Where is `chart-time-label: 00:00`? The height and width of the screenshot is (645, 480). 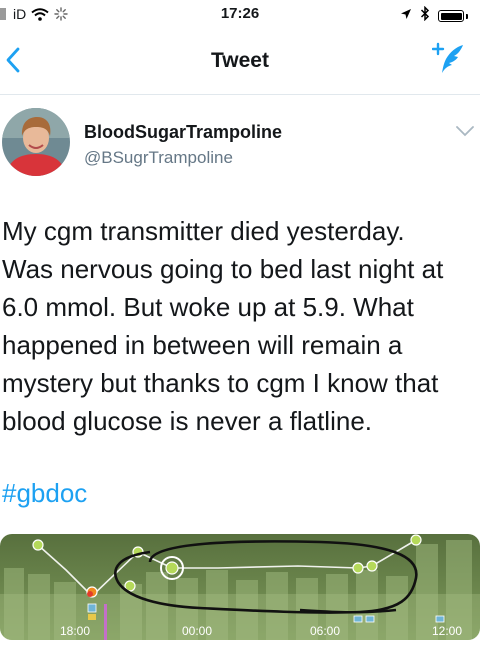
chart-time-label: 00:00 is located at coordinates (197, 631).